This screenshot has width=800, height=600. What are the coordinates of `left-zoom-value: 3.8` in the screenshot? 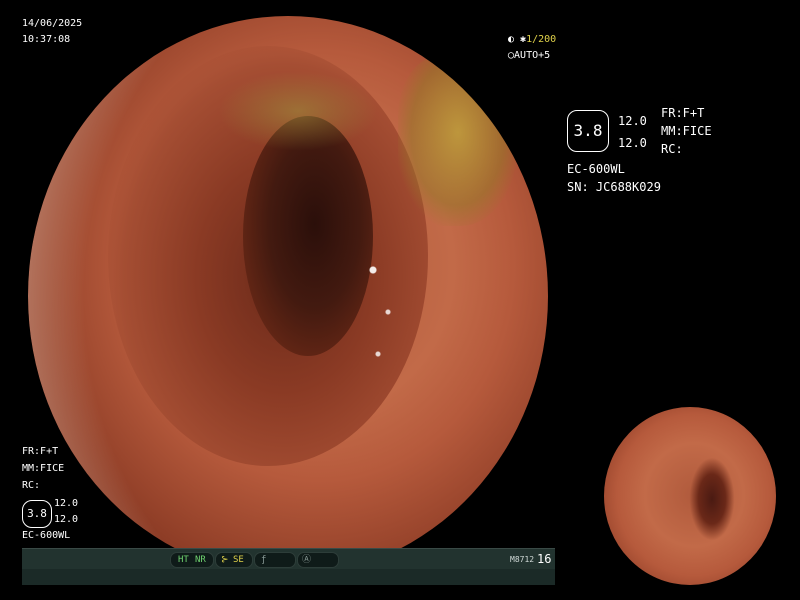 It's located at (37, 513).